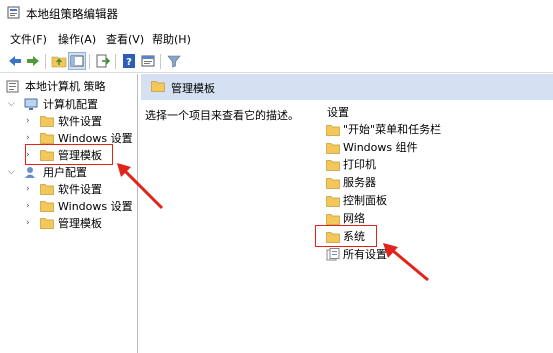 This screenshot has height=353, width=553. I want to click on group-policy-app-icon, so click(13, 12).